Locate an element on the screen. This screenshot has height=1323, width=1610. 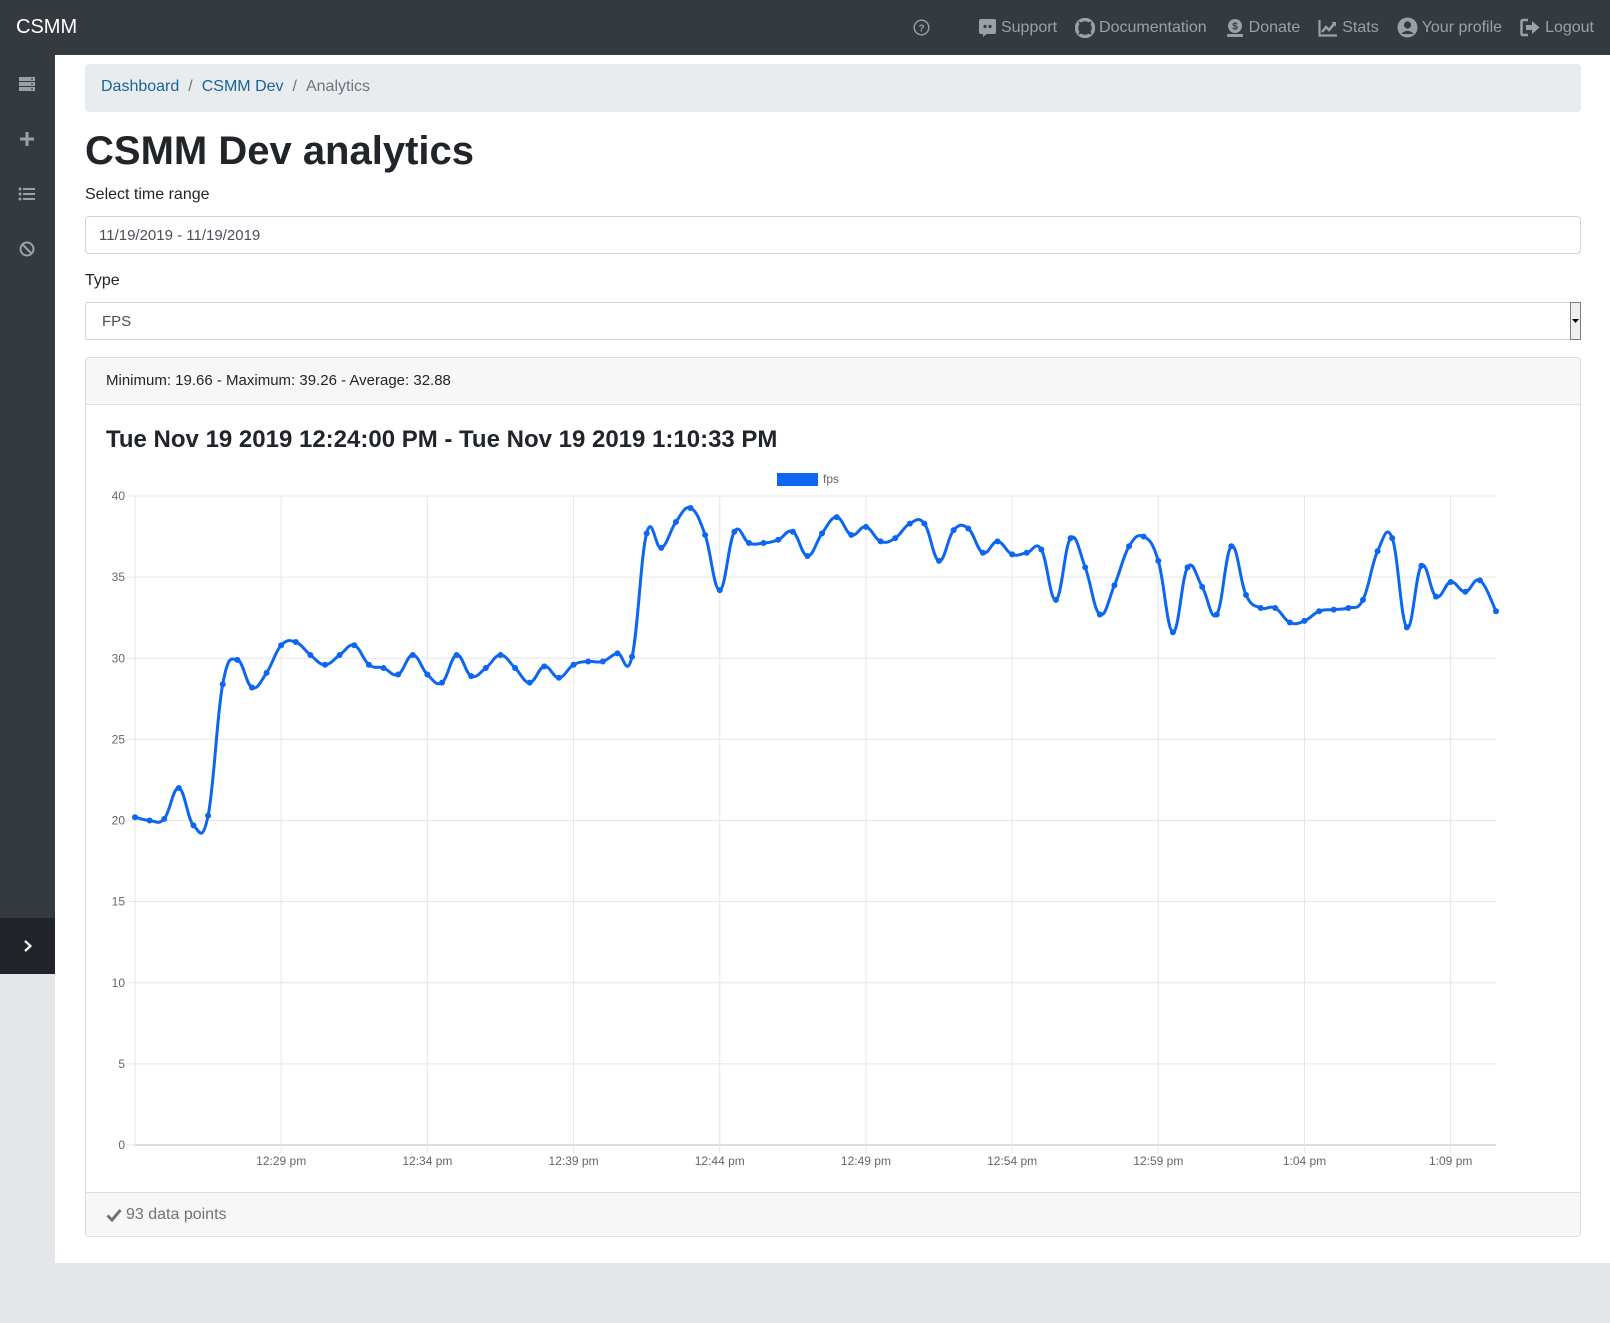
sidebar-toggle-button is located at coordinates (27, 946).